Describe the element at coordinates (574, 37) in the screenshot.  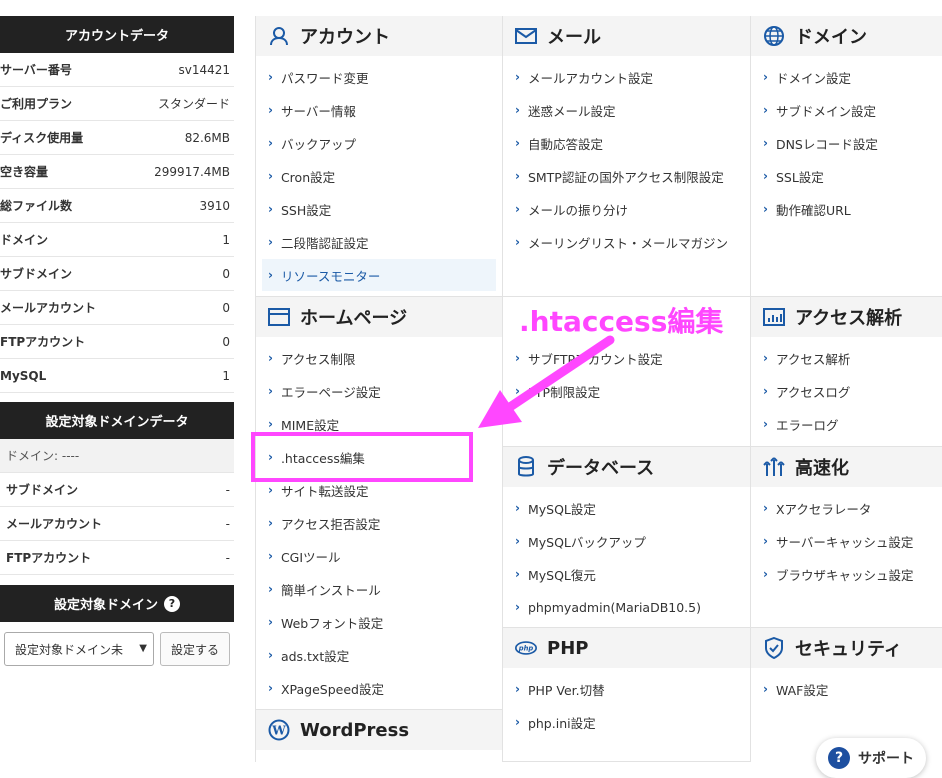
I see `panel-title: メール` at that location.